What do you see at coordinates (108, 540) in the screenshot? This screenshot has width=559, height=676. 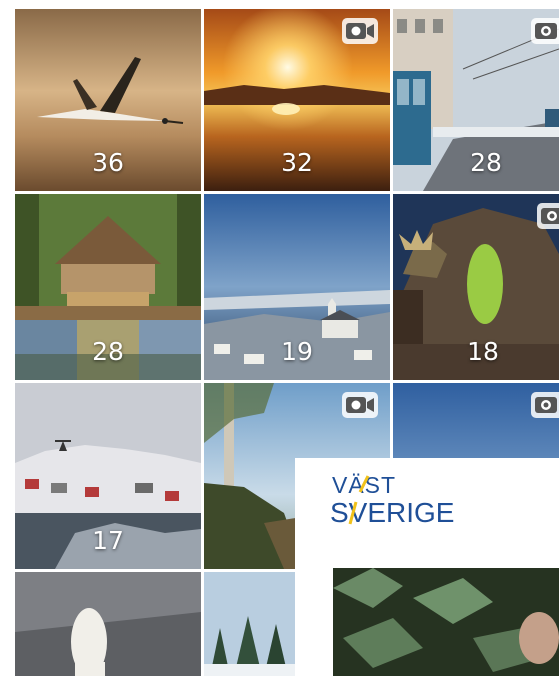 I see `photo-count: 17` at bounding box center [108, 540].